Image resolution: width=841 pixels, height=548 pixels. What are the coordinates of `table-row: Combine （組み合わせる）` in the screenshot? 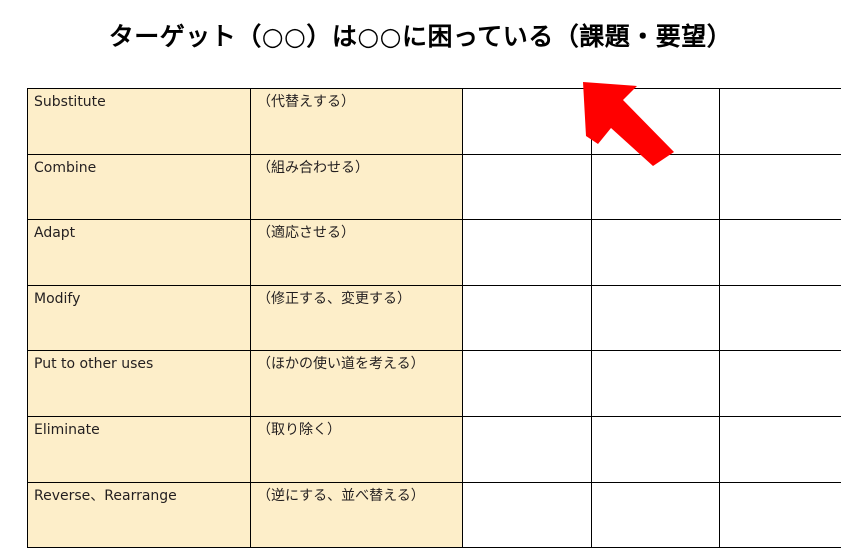 It's located at (434, 187).